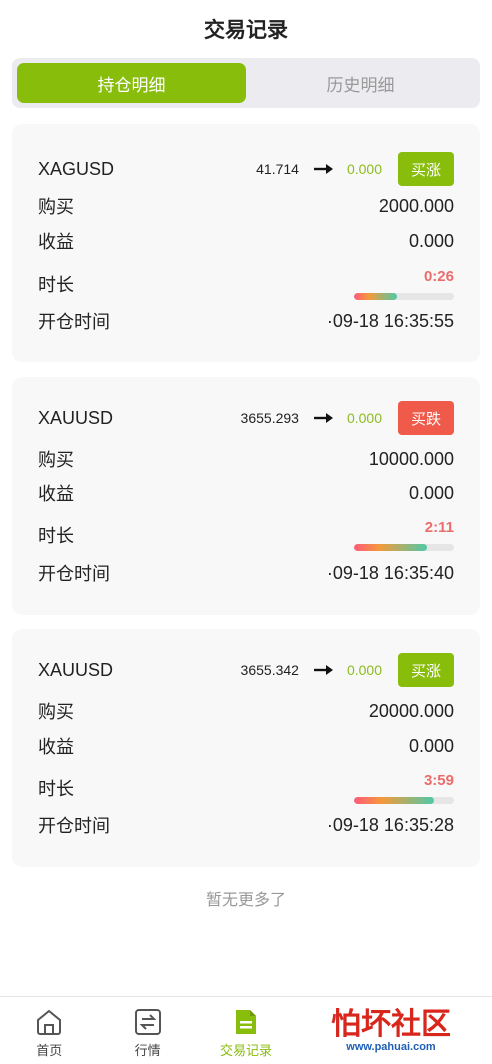 The height and width of the screenshot is (1064, 492). What do you see at coordinates (269, 418) in the screenshot?
I see `current-price: 3655.293` at bounding box center [269, 418].